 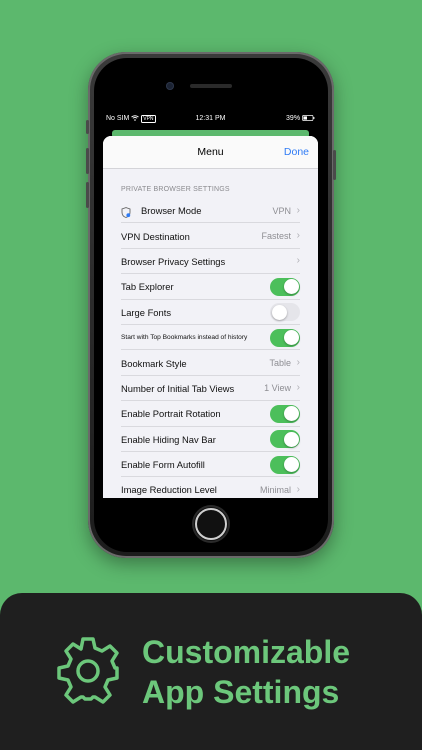 What do you see at coordinates (154, 363) in the screenshot?
I see `row-label: Bookmark Style` at bounding box center [154, 363].